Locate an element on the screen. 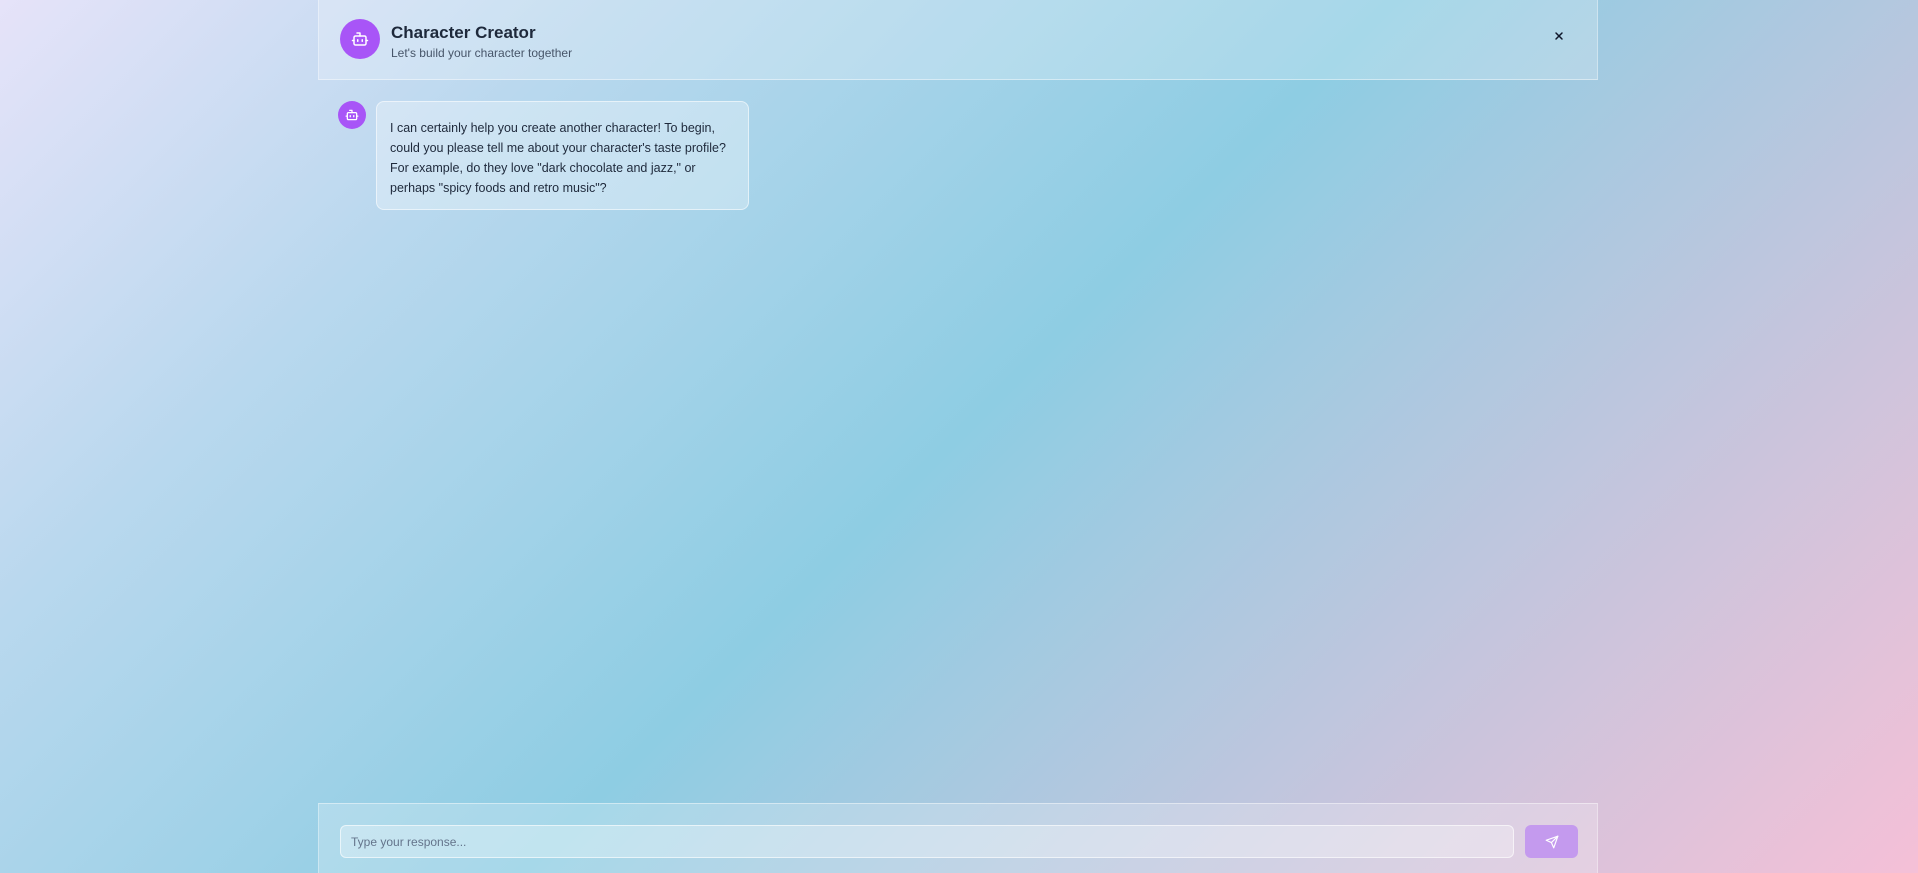 This screenshot has height=873, width=1918. response-input is located at coordinates (927, 841).